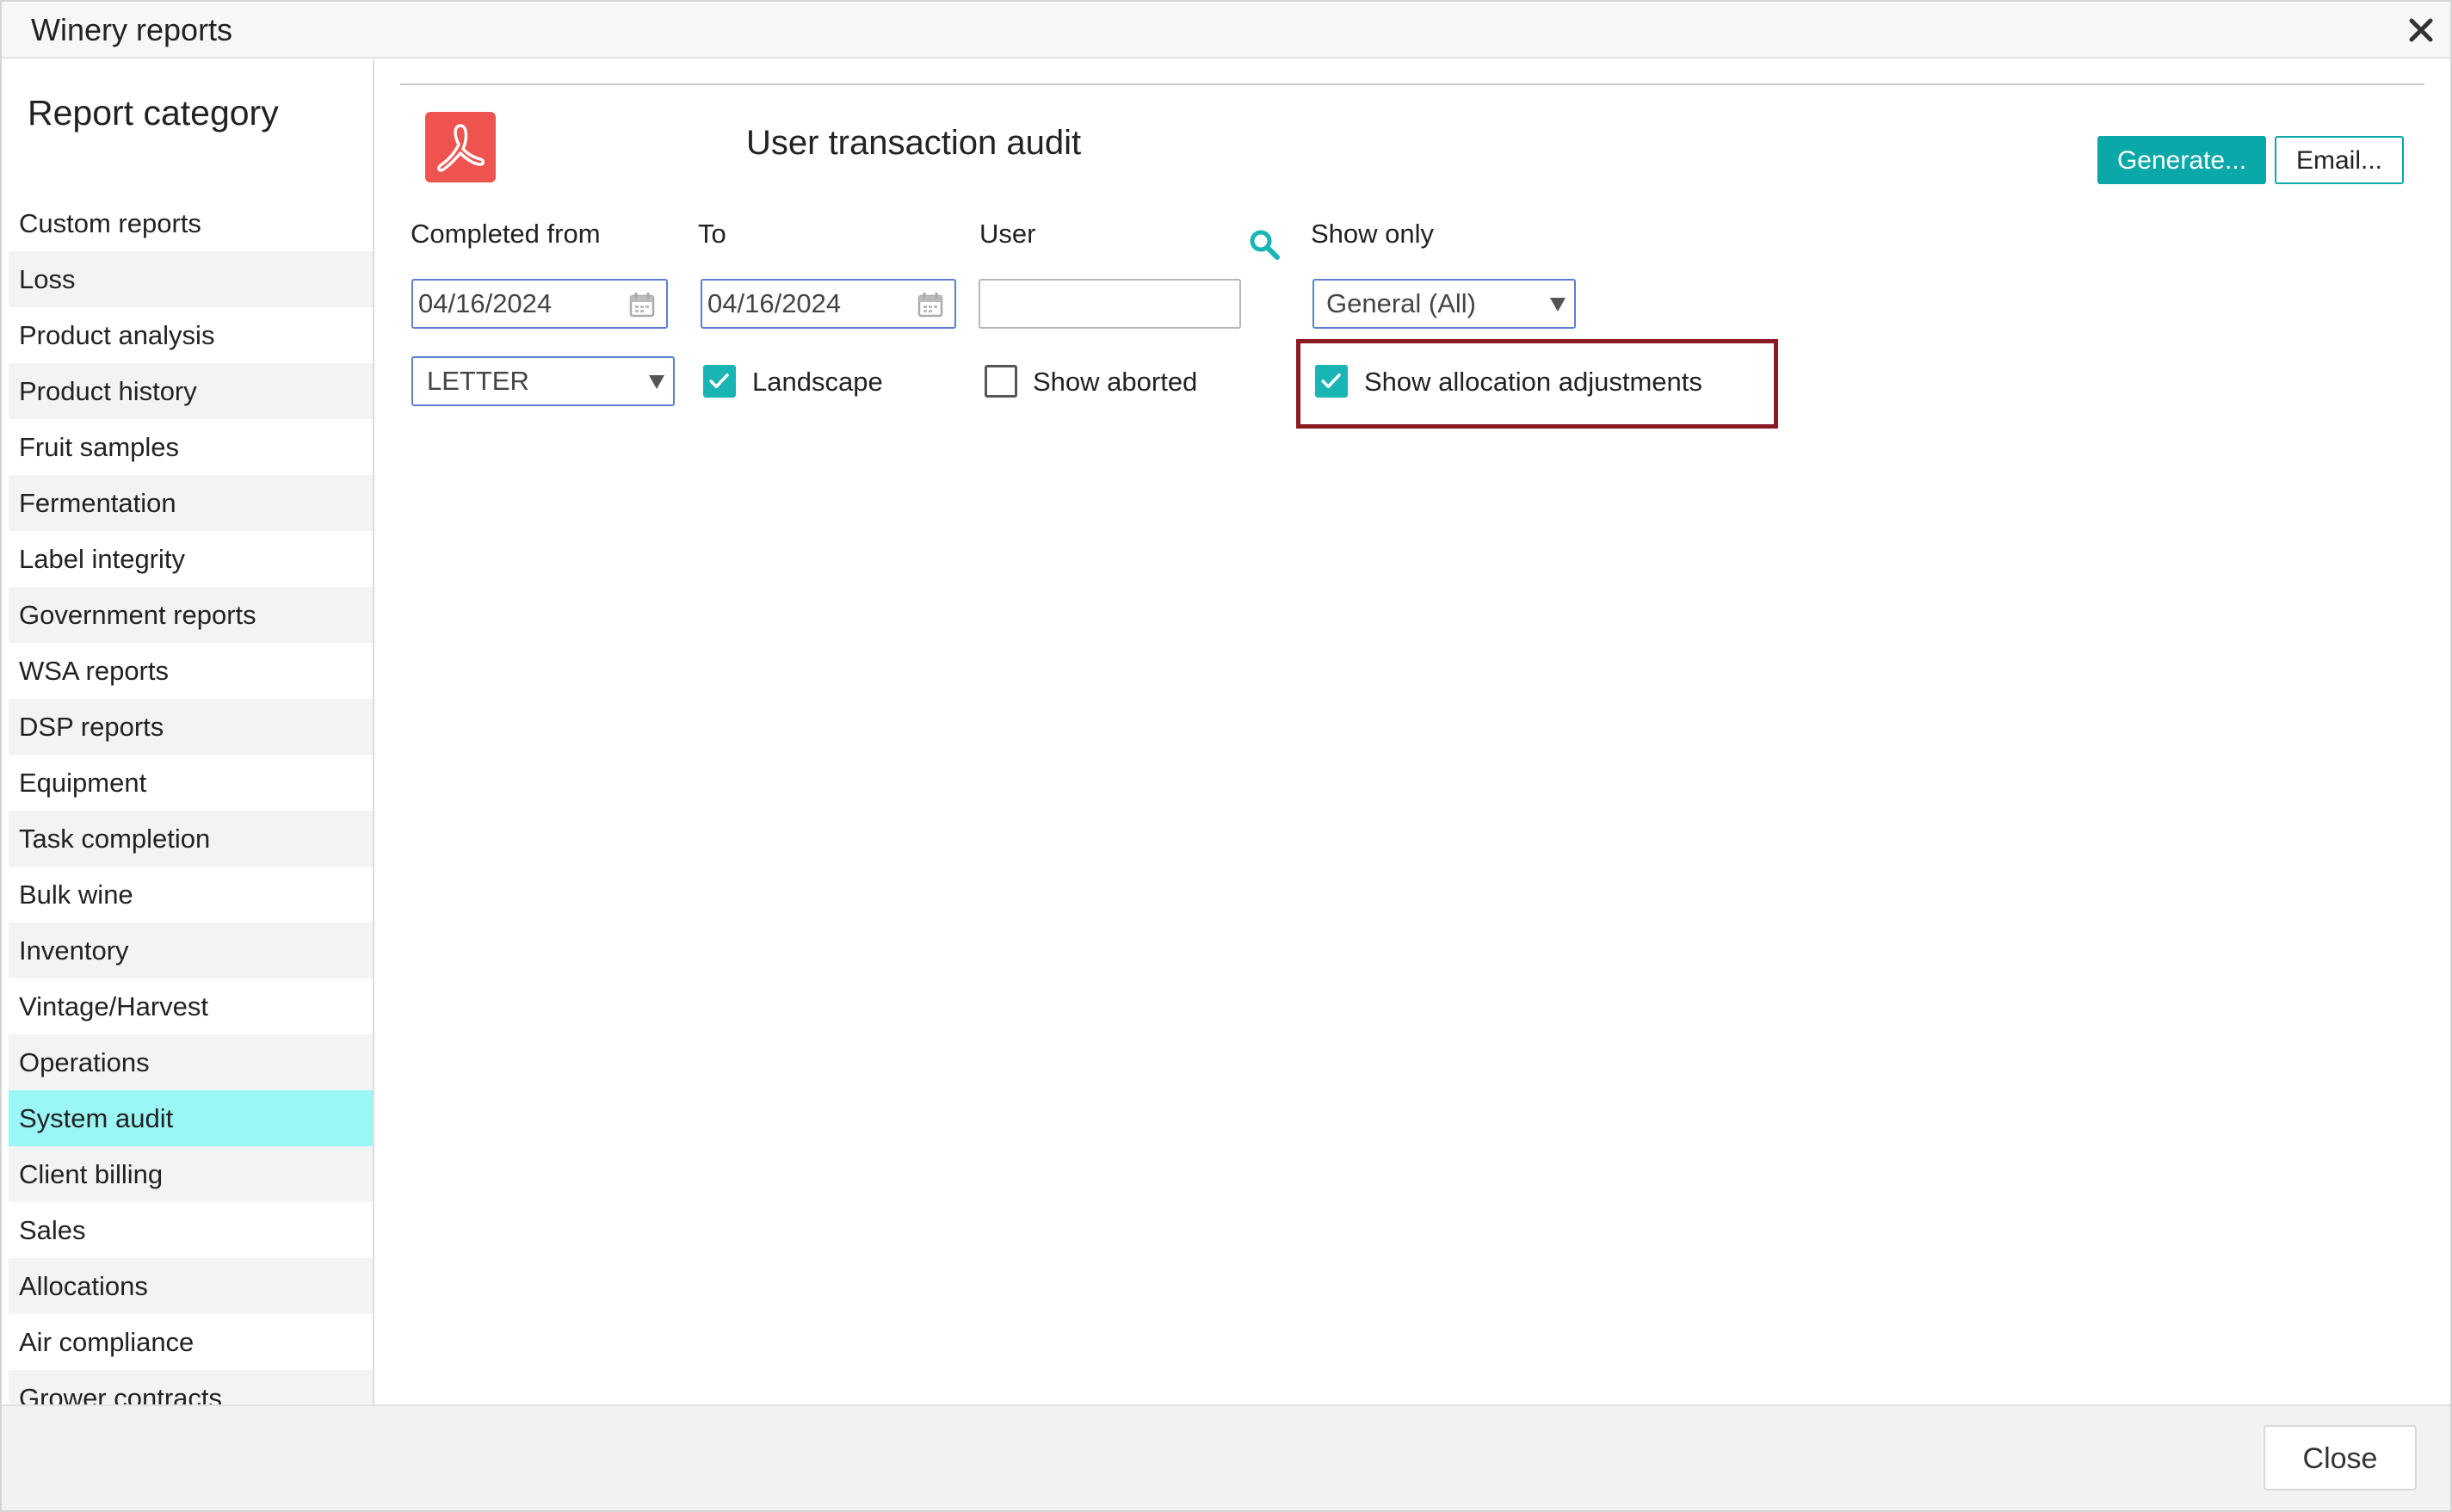 This screenshot has height=1512, width=2452. What do you see at coordinates (191, 1118) in the screenshot?
I see `sidebar-item-system-audit: System audit` at bounding box center [191, 1118].